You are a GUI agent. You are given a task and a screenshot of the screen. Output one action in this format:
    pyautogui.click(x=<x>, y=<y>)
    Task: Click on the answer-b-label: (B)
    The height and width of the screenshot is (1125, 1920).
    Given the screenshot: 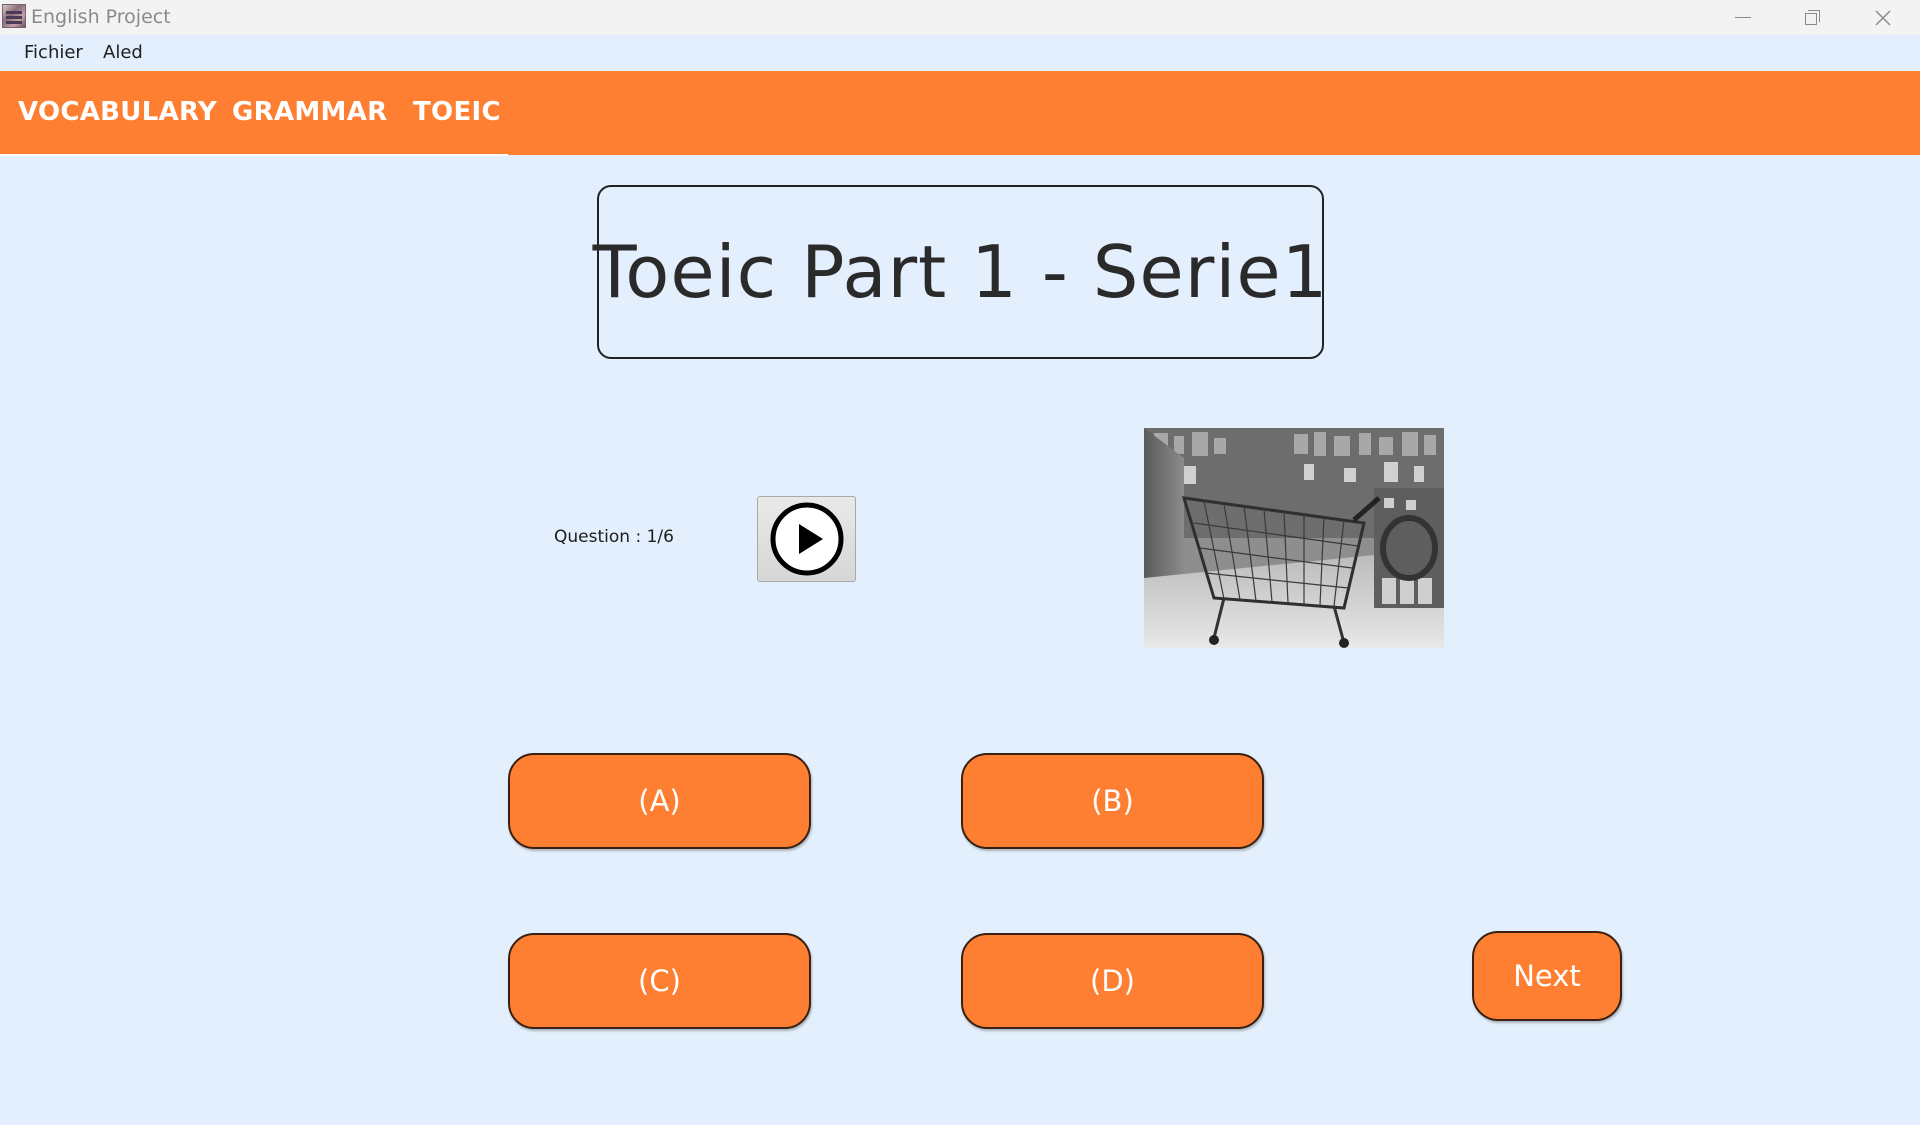 What is the action you would take?
    pyautogui.click(x=1112, y=801)
    